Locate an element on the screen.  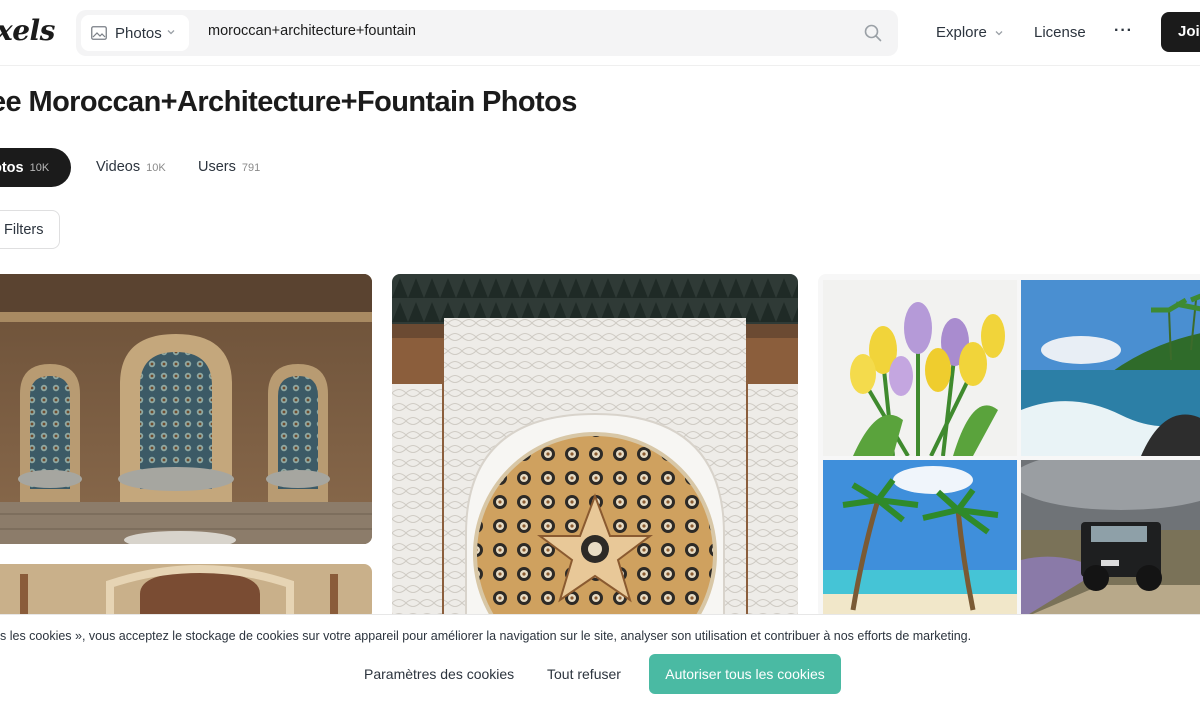
ocean-coast-photo is located at coordinates (1110, 368).